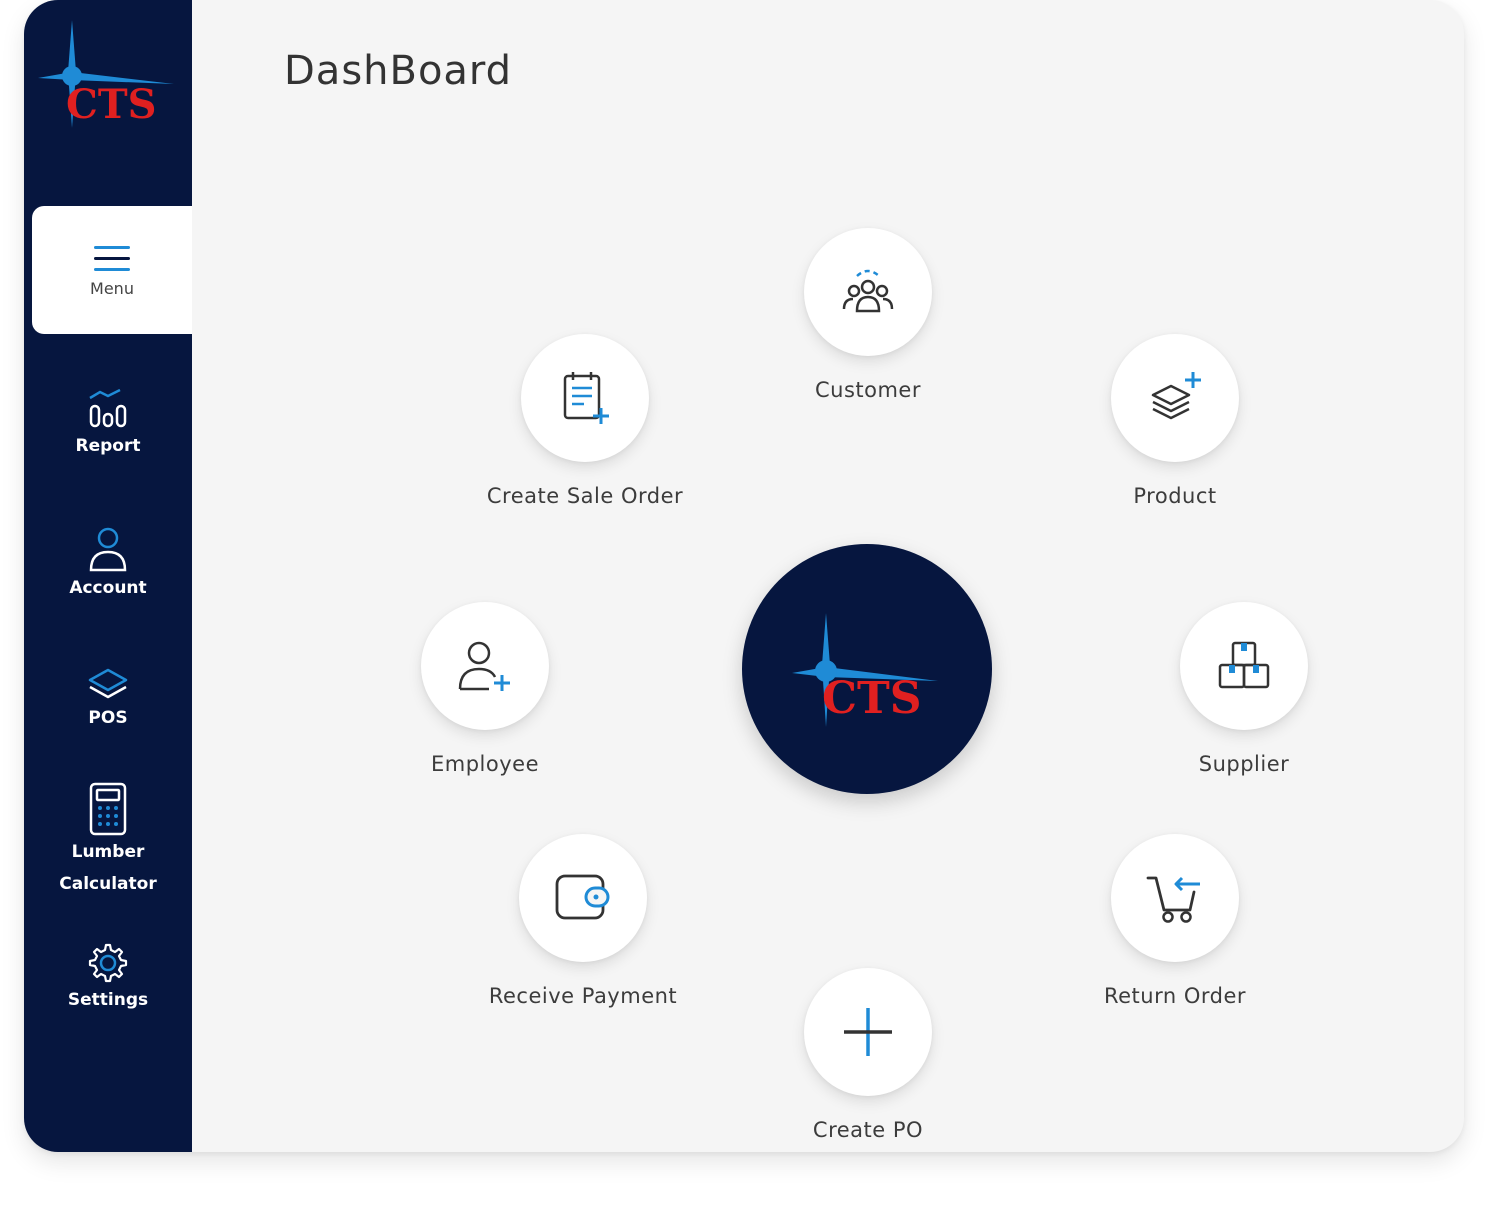 This screenshot has height=1207, width=1488. Describe the element at coordinates (108, 408) in the screenshot. I see `chart-icon` at that location.